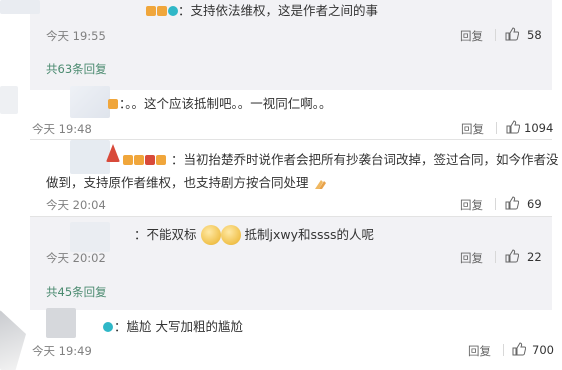 Image resolution: width=562 pixels, height=370 pixels. I want to click on comment-time: 今天 19:55, so click(76, 36).